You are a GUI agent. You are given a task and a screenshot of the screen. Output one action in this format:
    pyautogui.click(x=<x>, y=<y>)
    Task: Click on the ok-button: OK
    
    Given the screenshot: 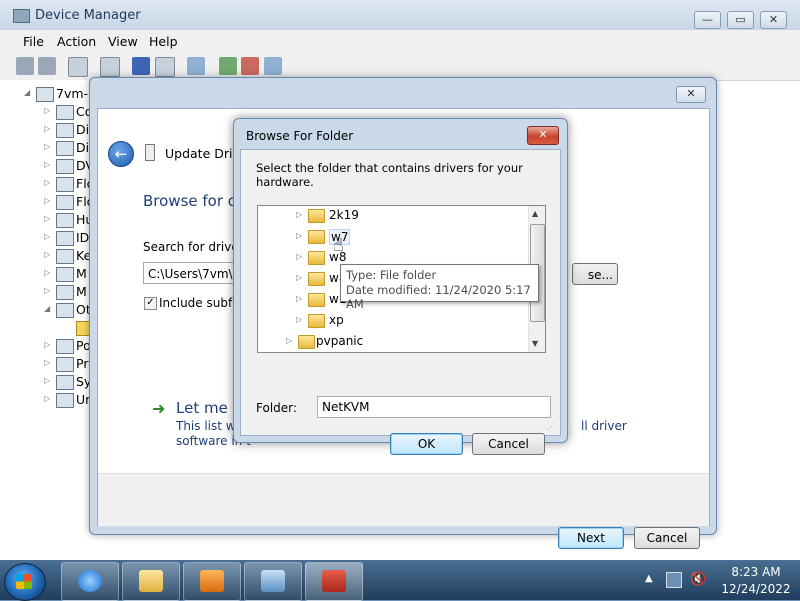 What is the action you would take?
    pyautogui.click(x=426, y=444)
    